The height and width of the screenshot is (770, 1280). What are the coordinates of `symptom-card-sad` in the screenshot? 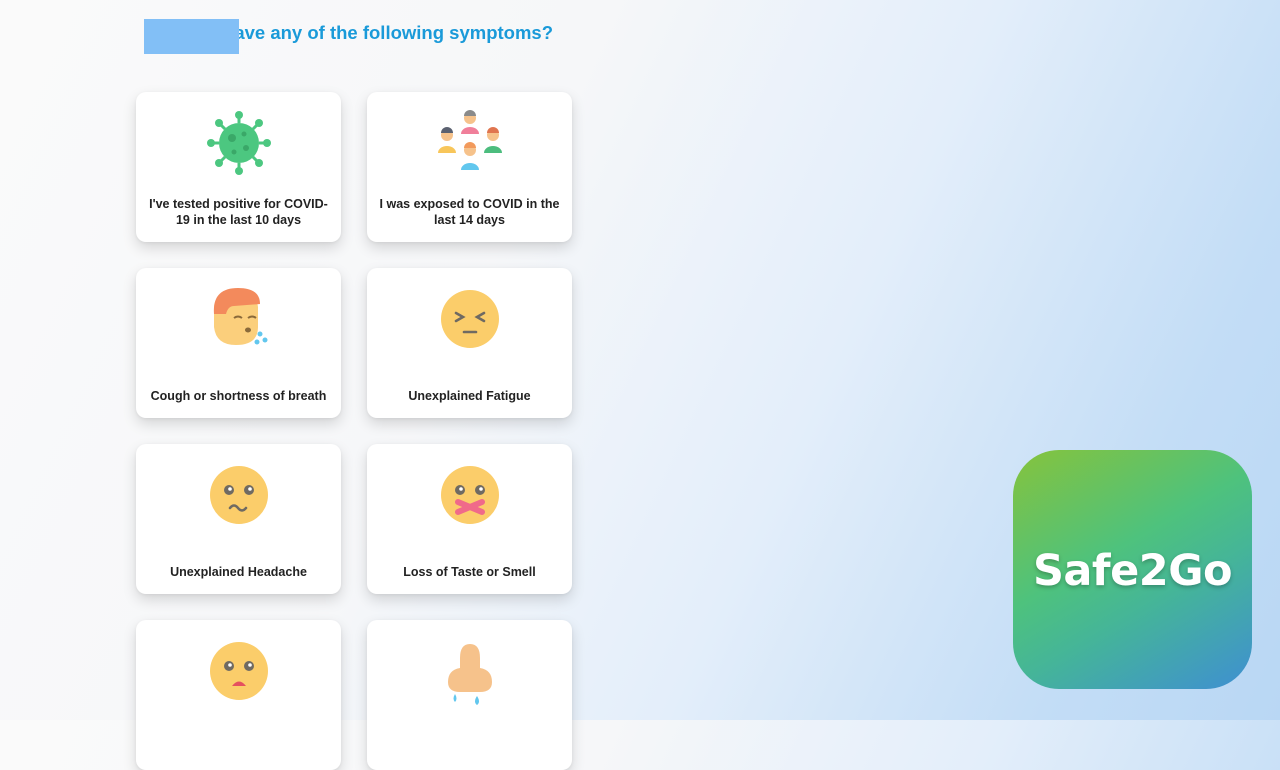 It's located at (238, 695).